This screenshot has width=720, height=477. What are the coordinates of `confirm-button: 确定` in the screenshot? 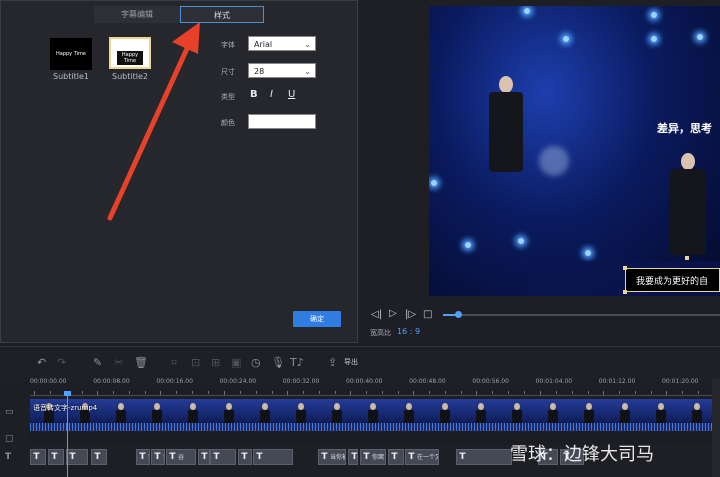 It's located at (317, 319).